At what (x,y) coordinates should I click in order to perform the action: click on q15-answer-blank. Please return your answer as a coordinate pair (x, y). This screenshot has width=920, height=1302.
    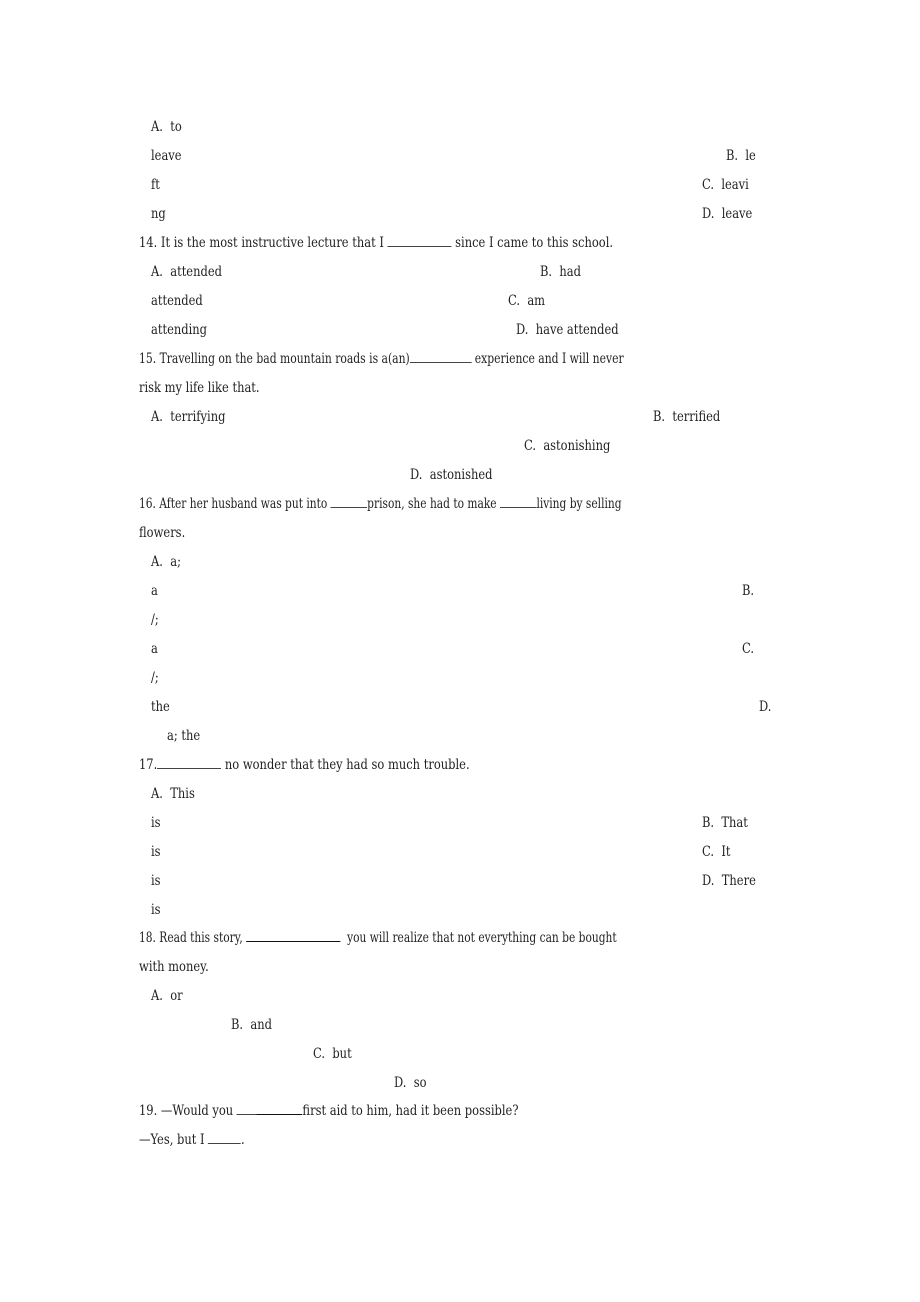
    Looking at the image, I should click on (440, 356).